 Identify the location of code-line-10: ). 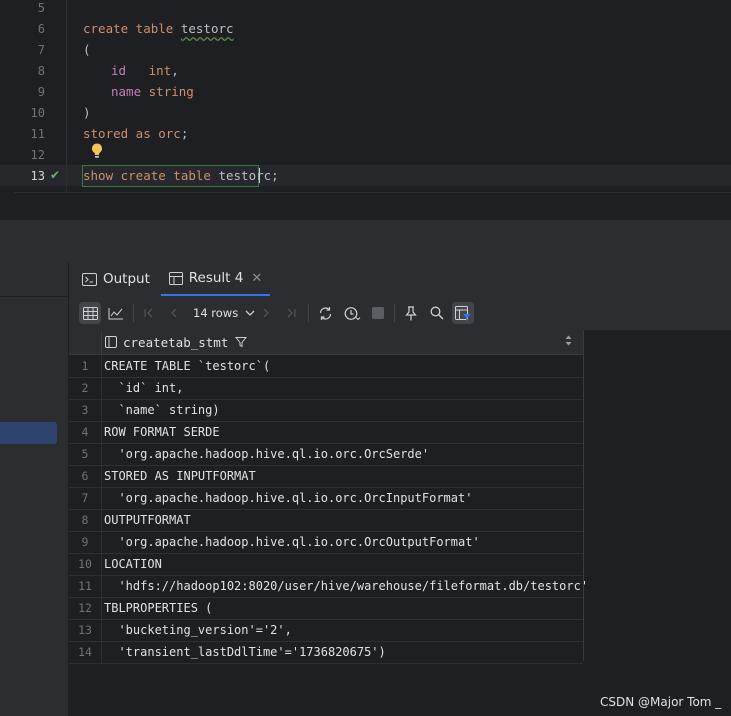
(87, 112).